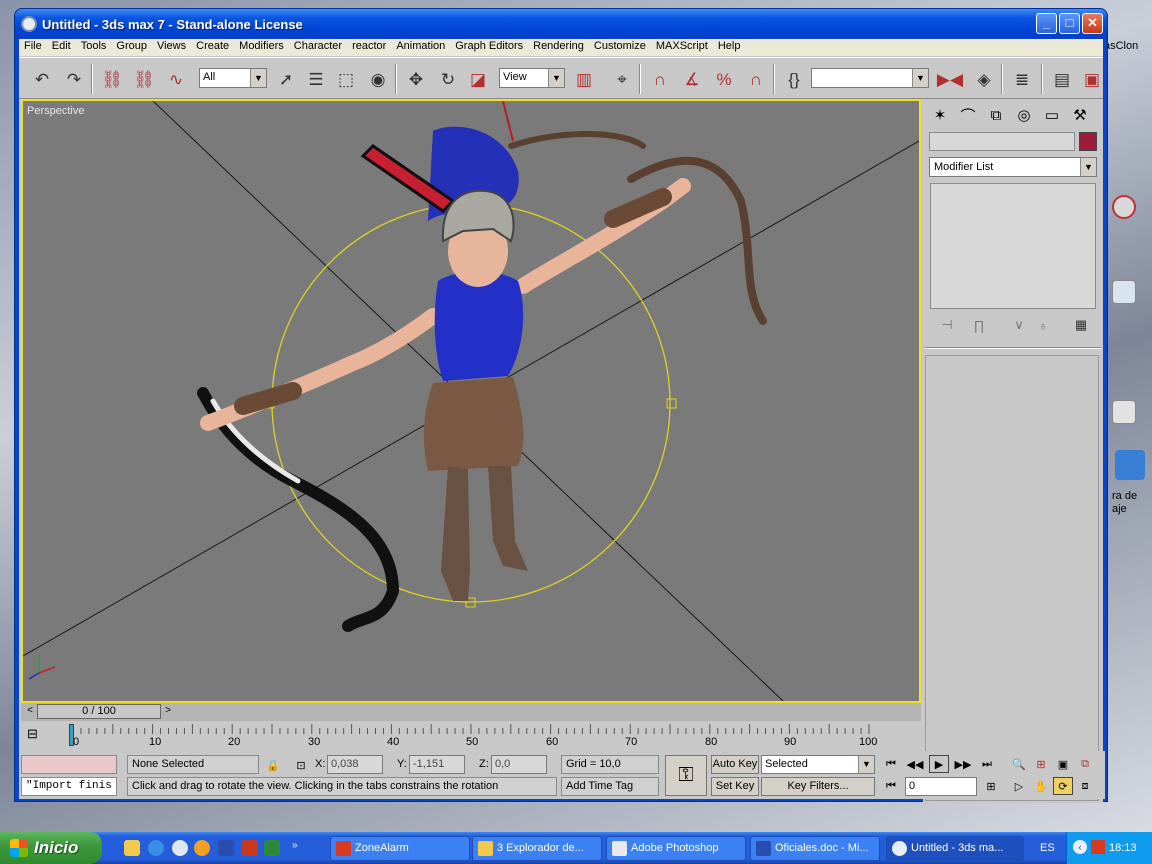  I want to click on layer-manager-icon: ≣, so click(1022, 80).